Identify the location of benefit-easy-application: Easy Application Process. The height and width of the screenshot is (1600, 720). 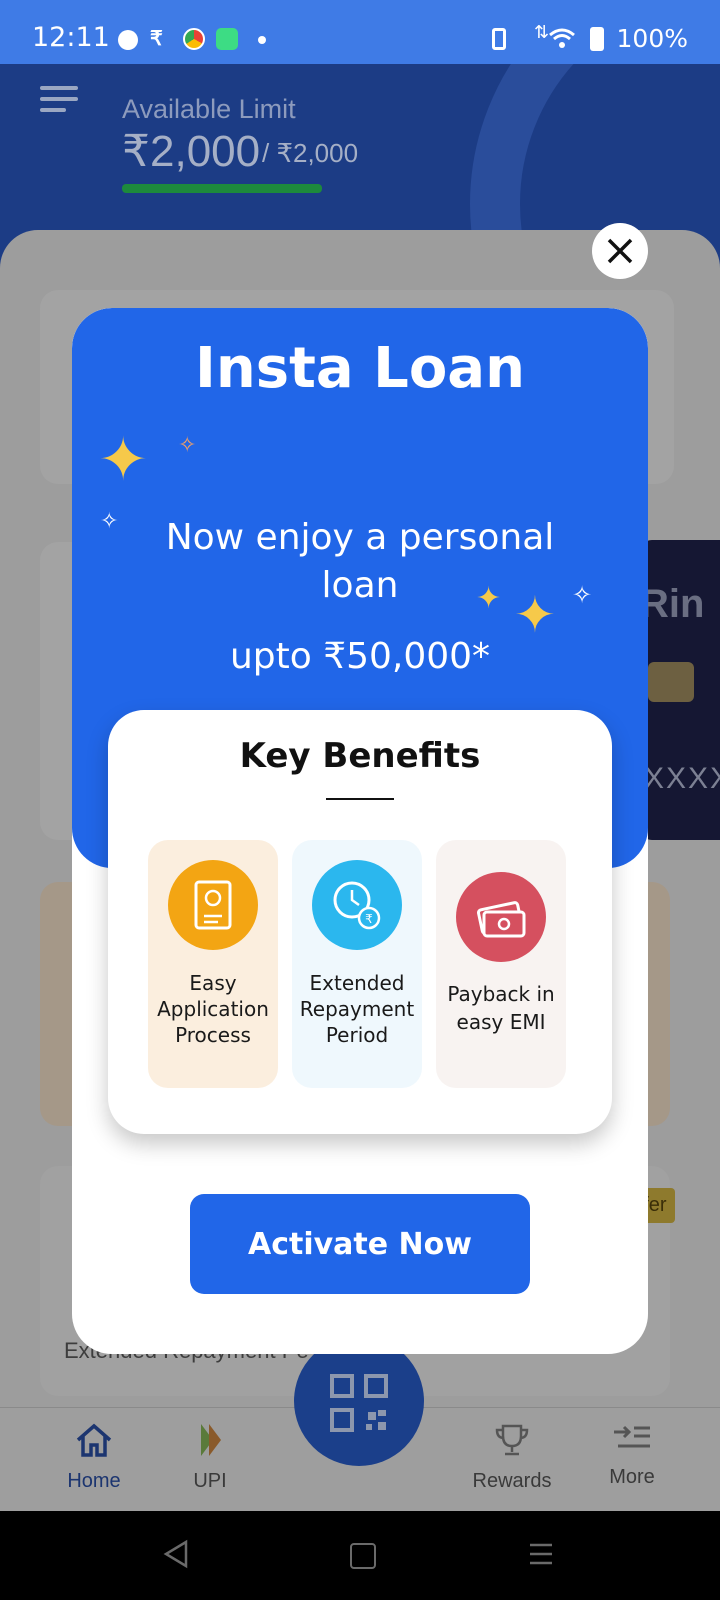
(213, 964).